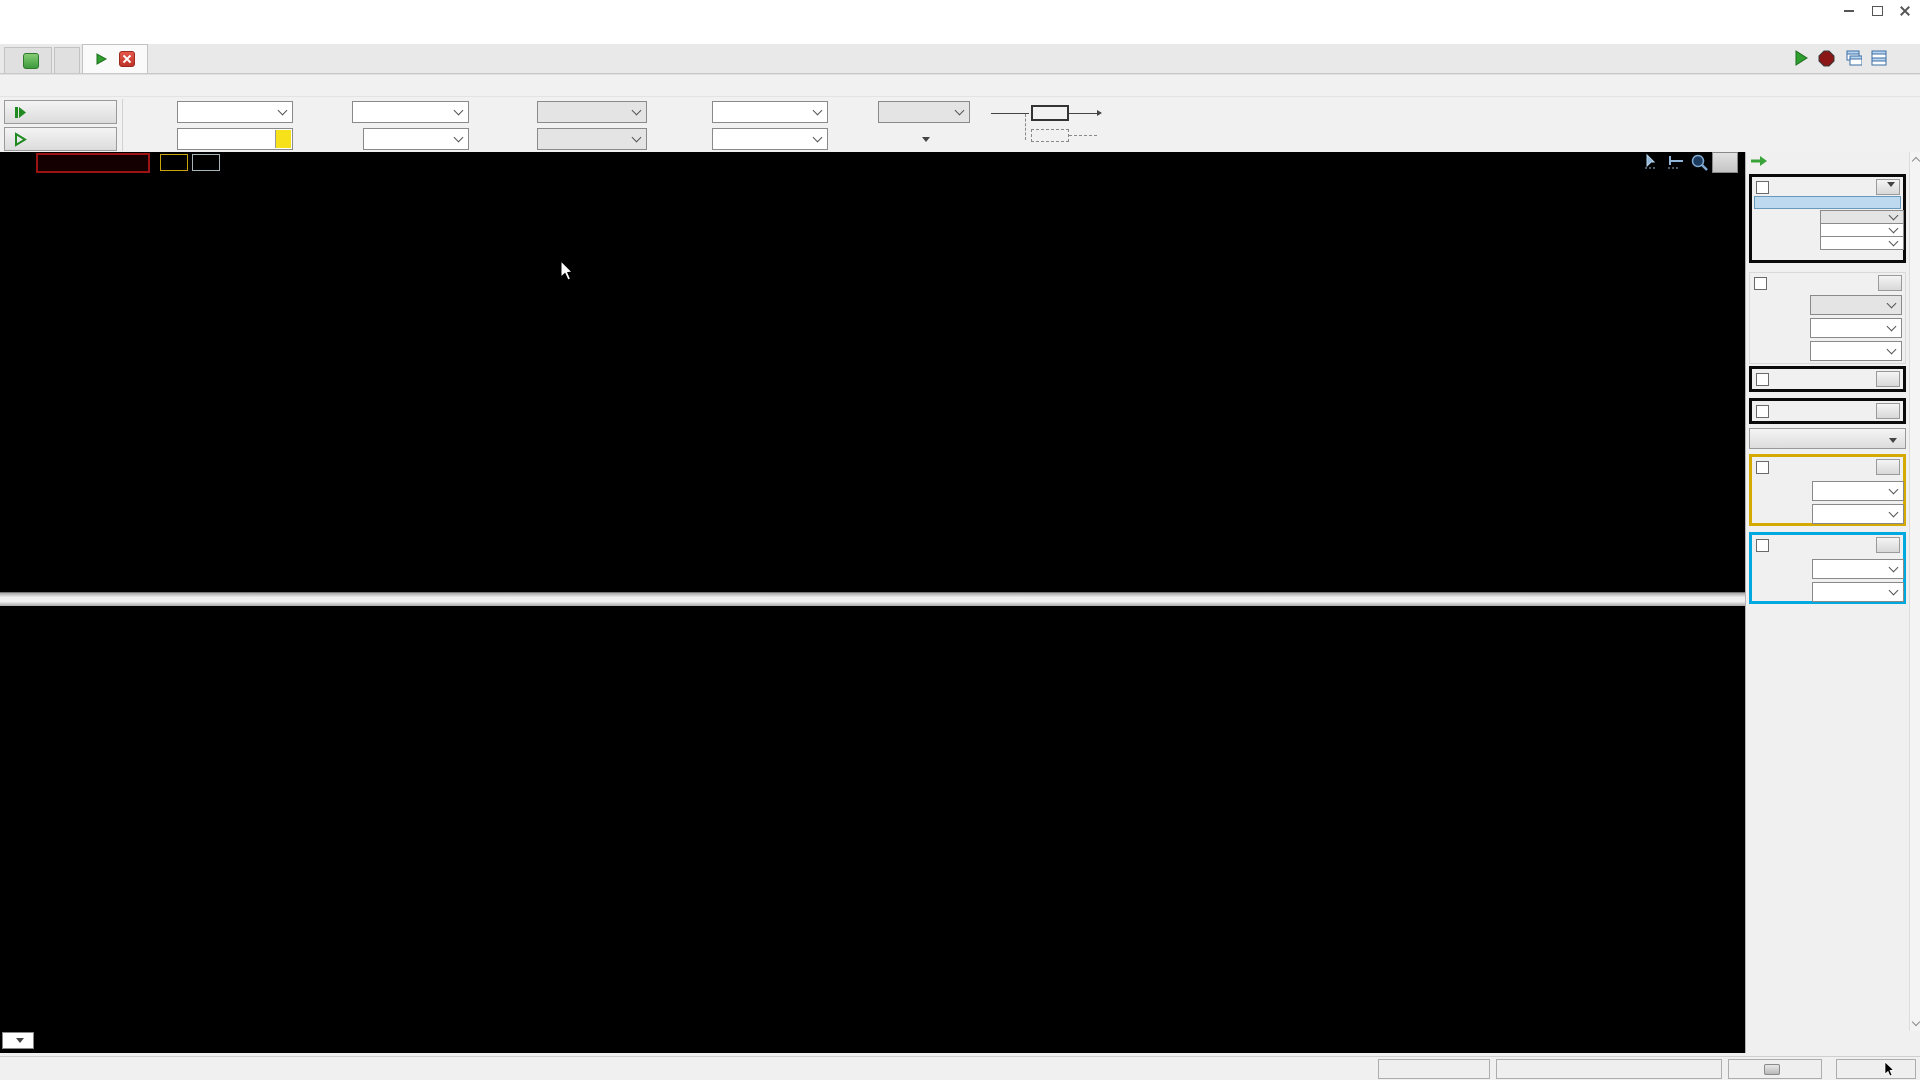 This screenshot has height=1080, width=1920. What do you see at coordinates (1775, 1069) in the screenshot?
I see `version-button` at bounding box center [1775, 1069].